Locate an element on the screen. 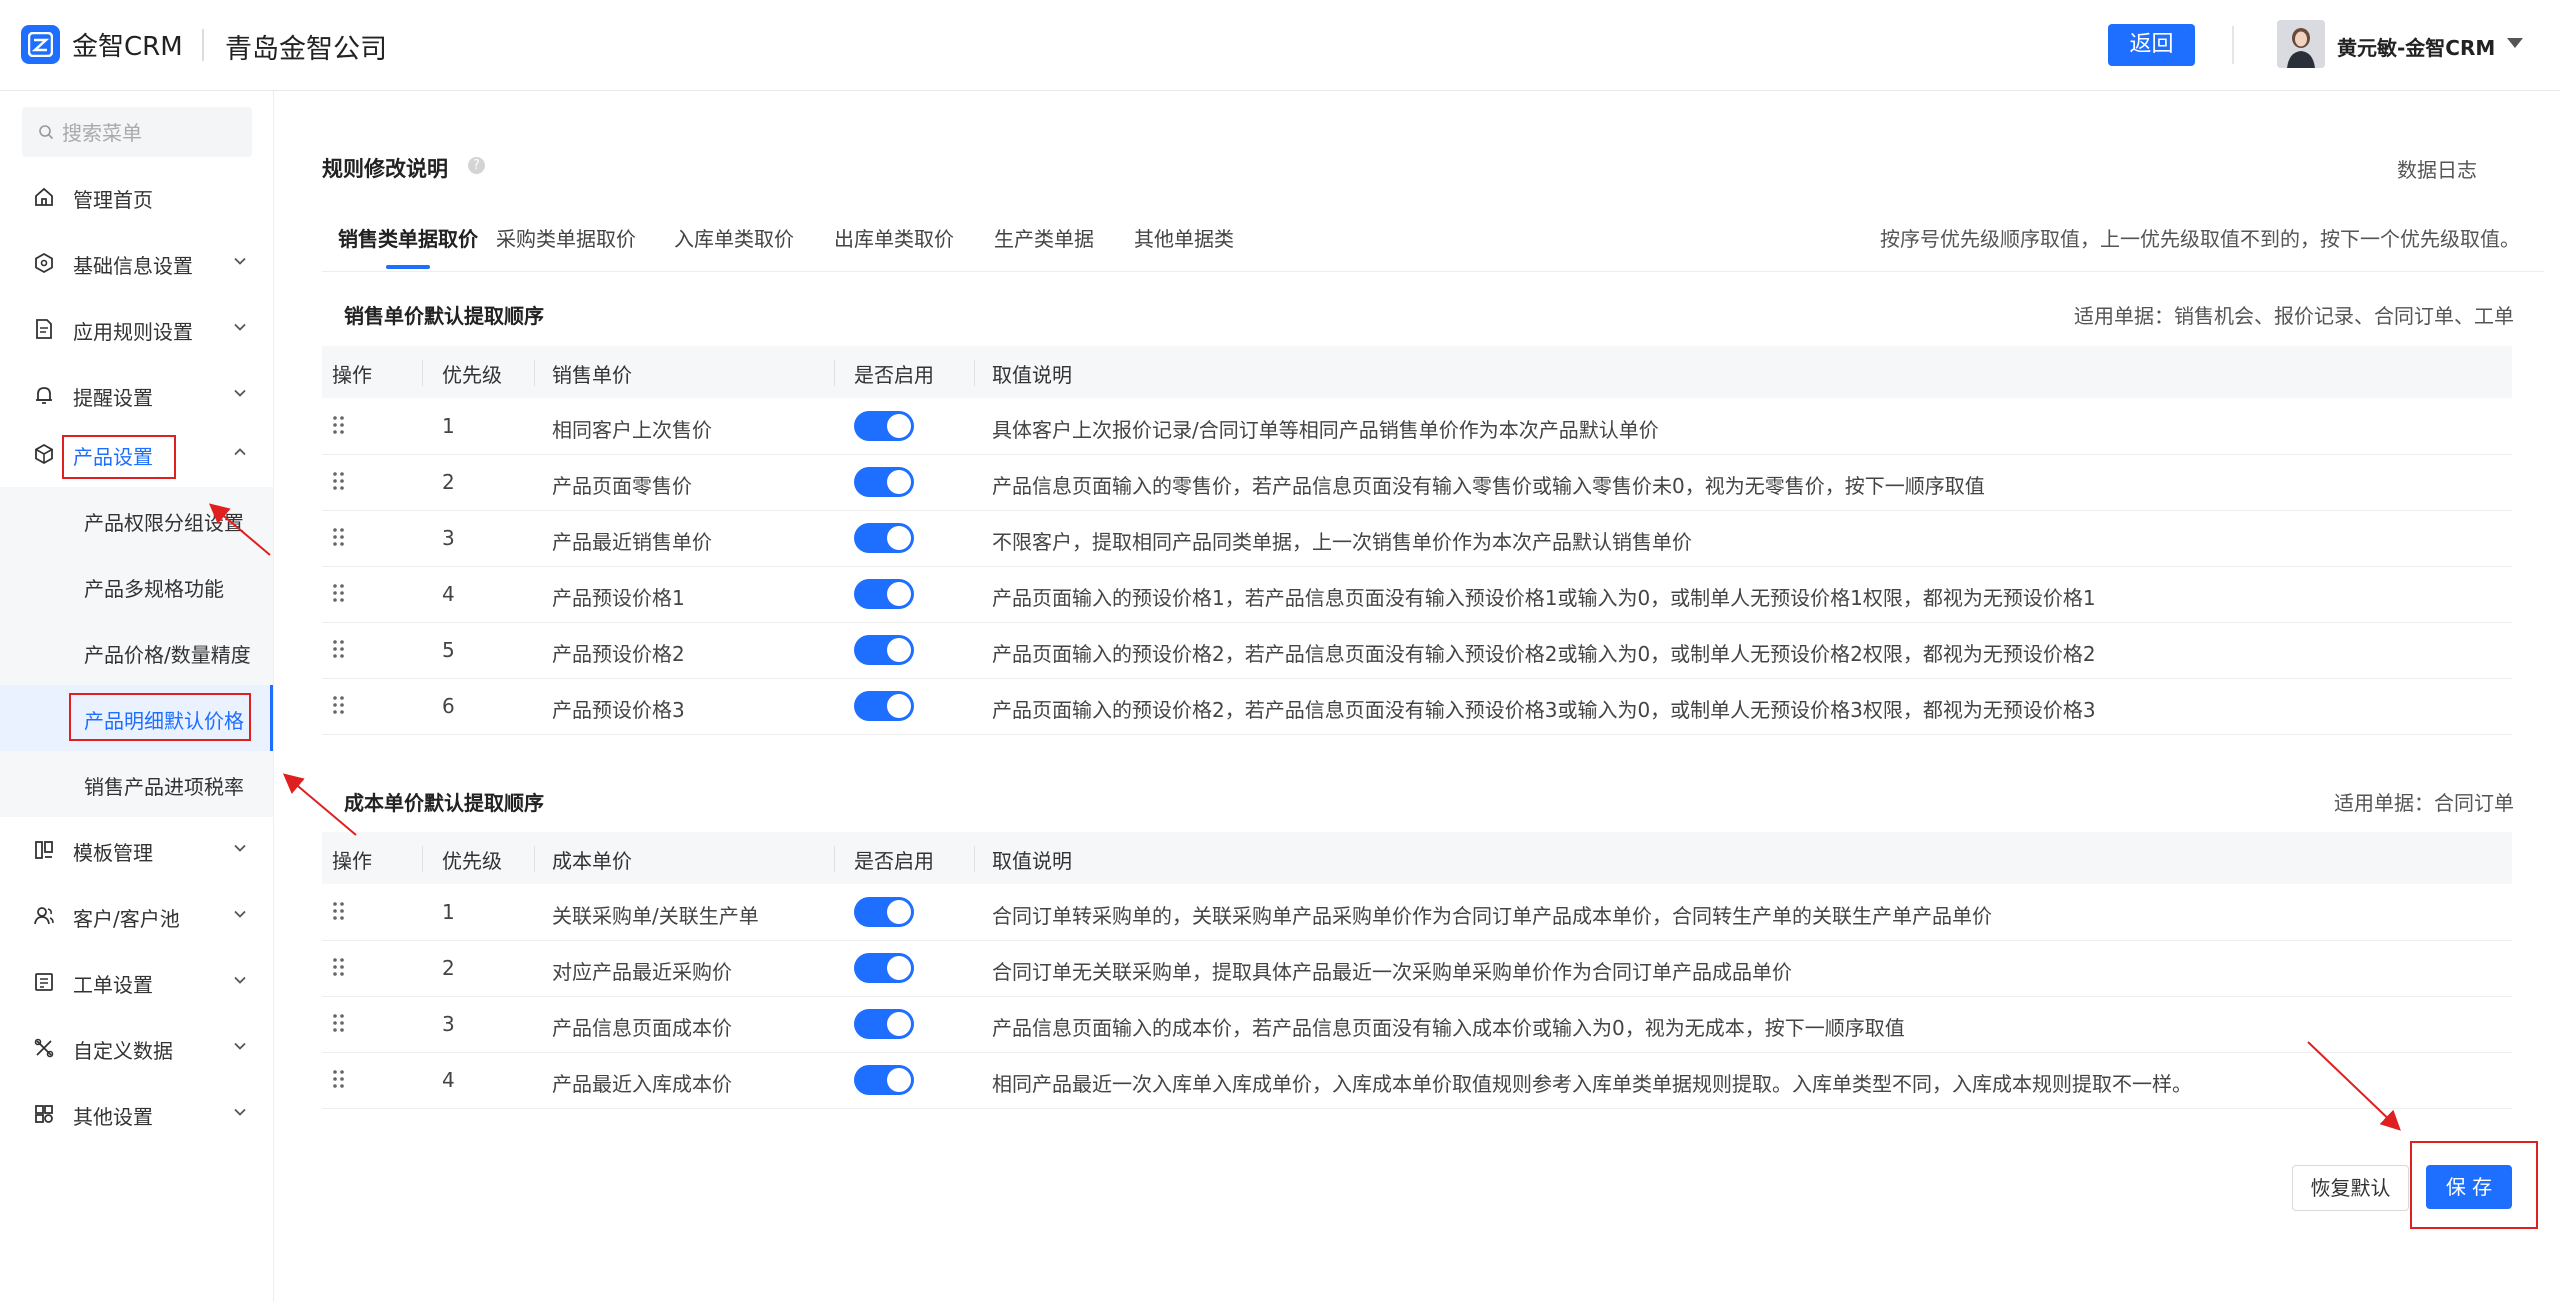 The height and width of the screenshot is (1302, 2560). logo-icon is located at coordinates (40, 44).